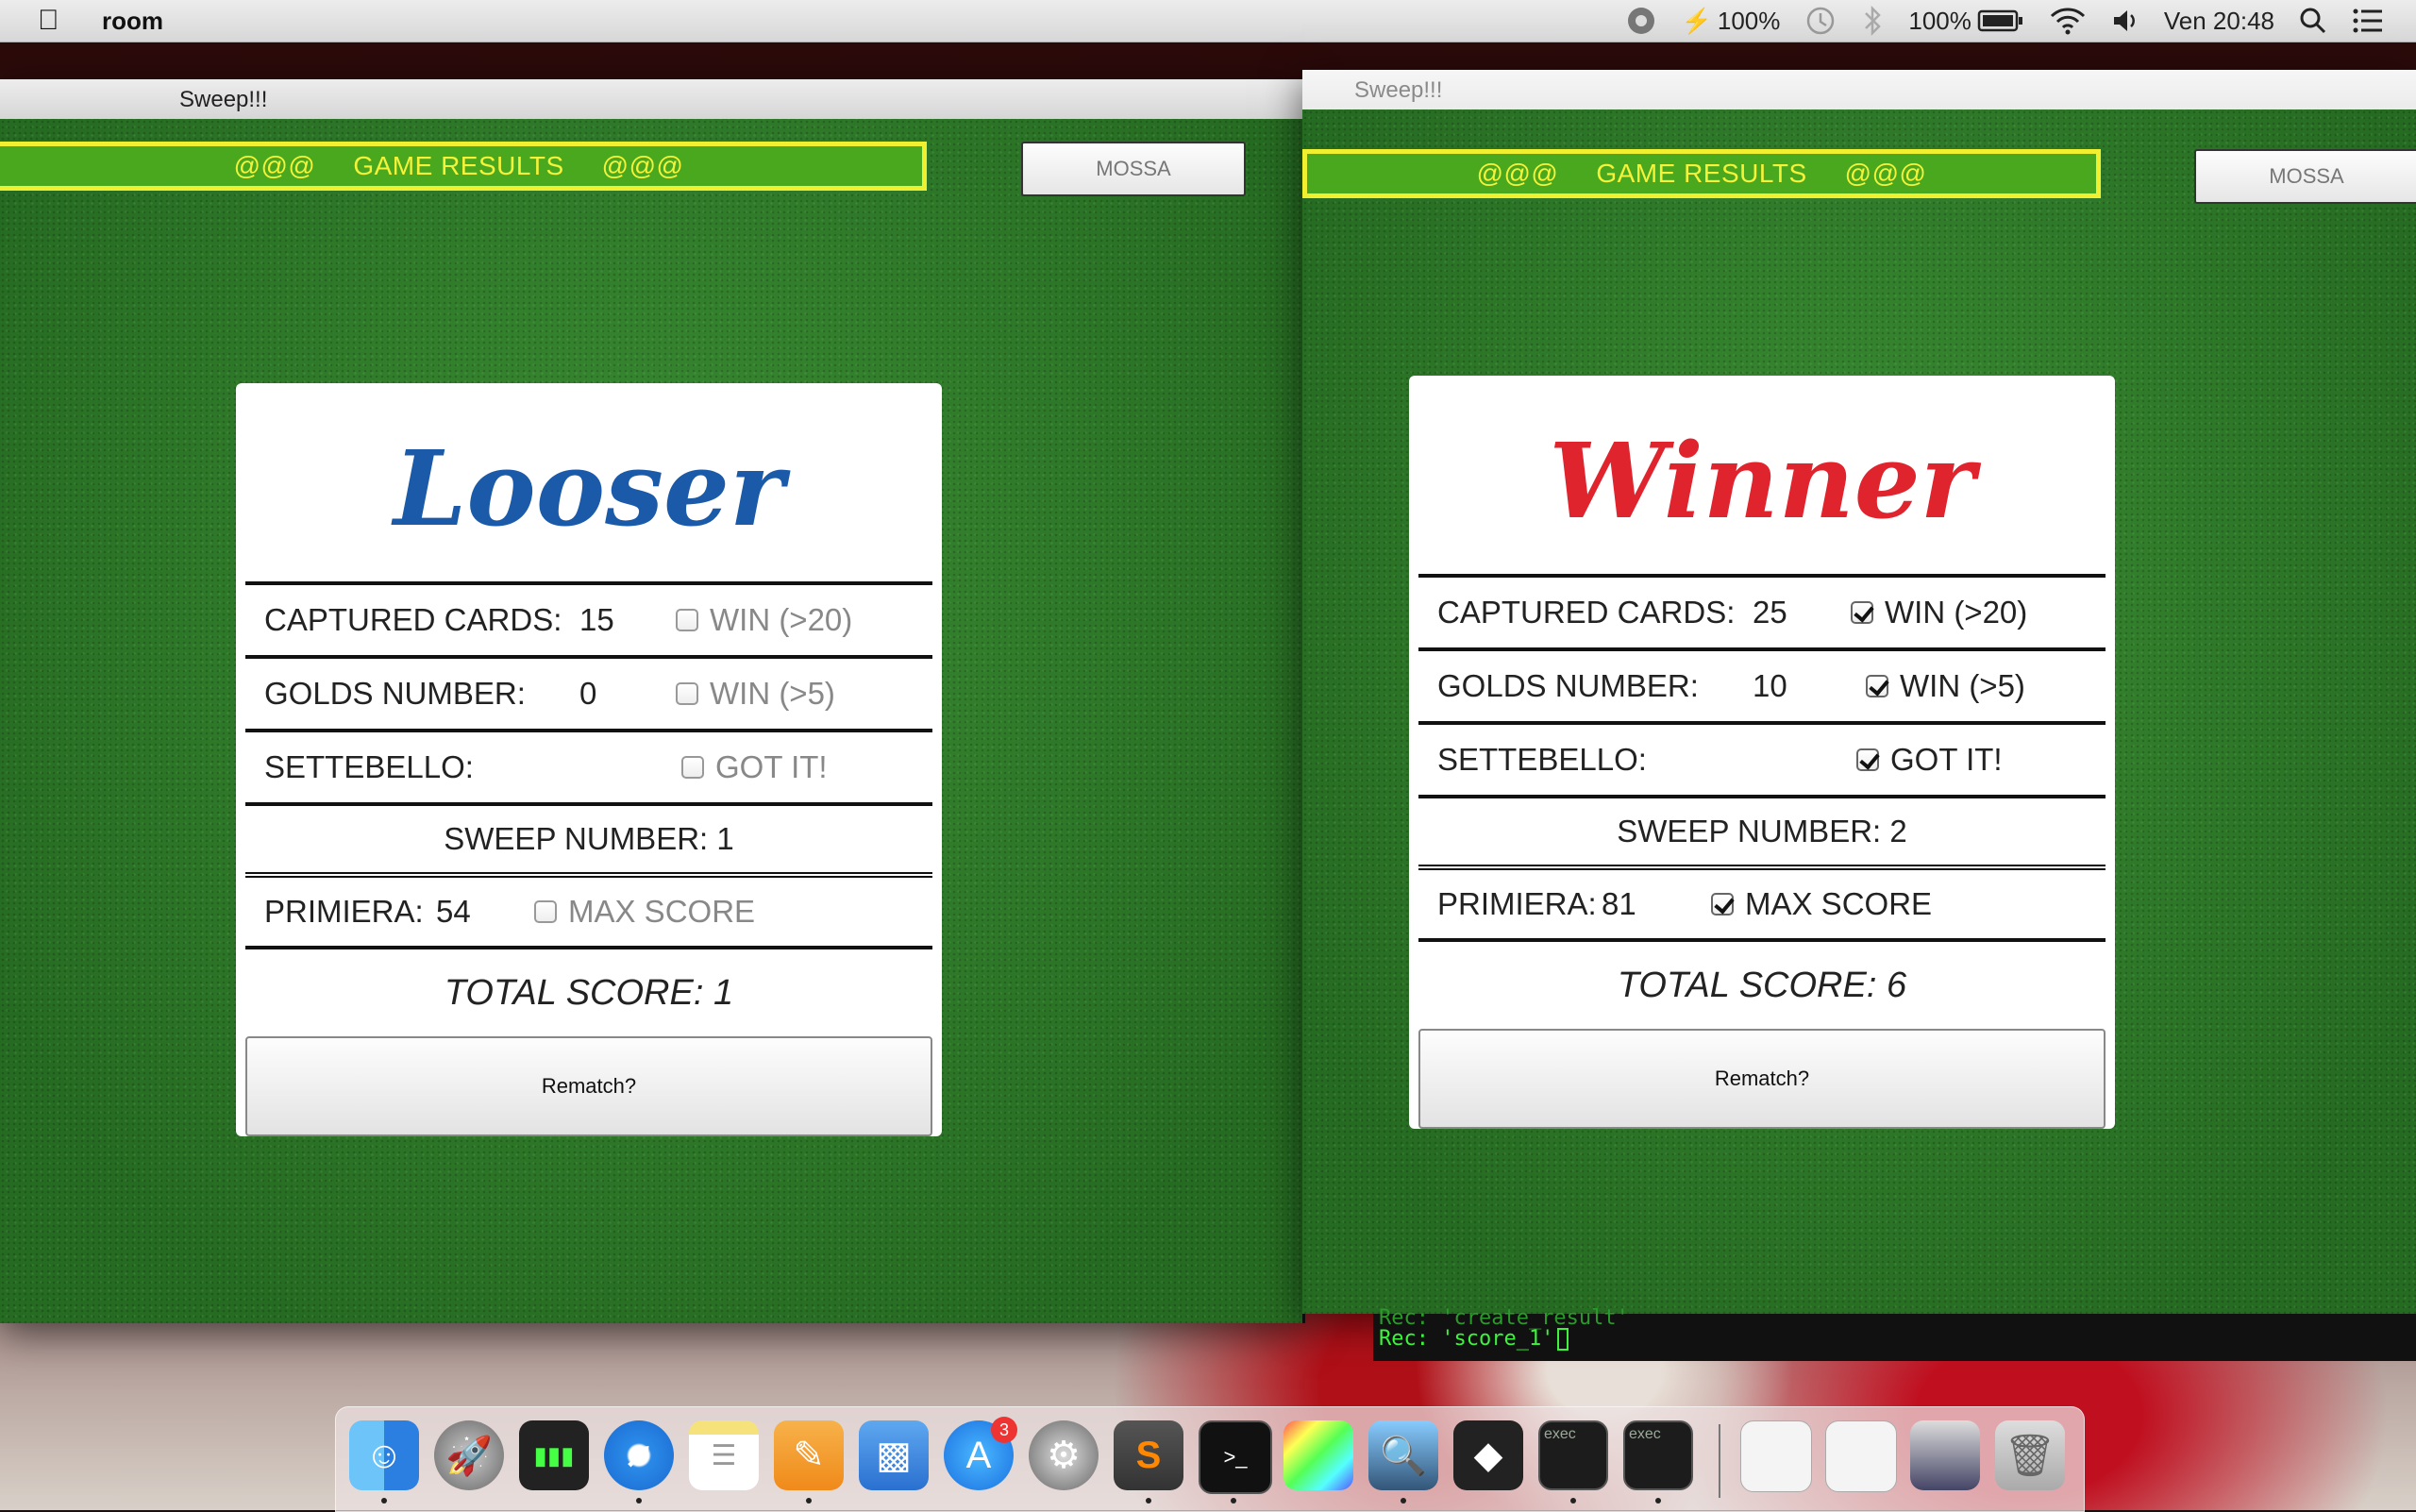 Image resolution: width=2416 pixels, height=1512 pixels. I want to click on primiera-row: PRIMIERA: 81 MAX SCORE, so click(1762, 901).